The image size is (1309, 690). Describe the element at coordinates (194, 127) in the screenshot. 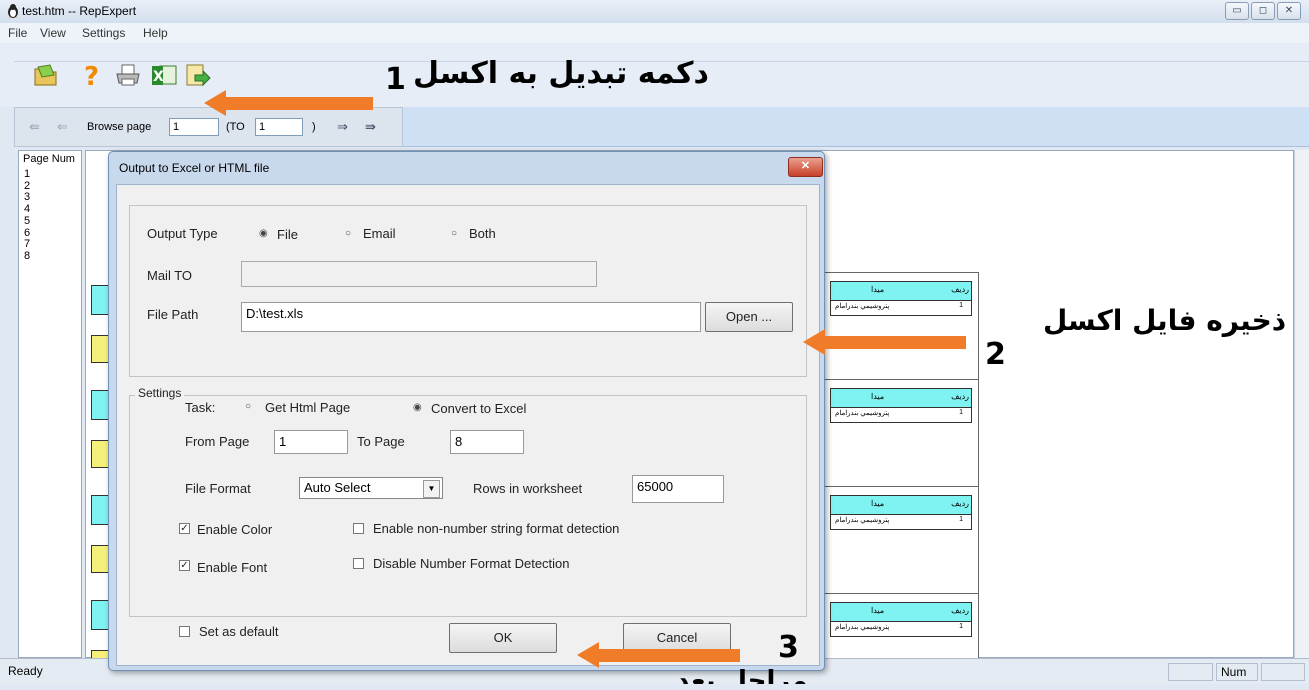

I see `page-from-input: 1` at that location.